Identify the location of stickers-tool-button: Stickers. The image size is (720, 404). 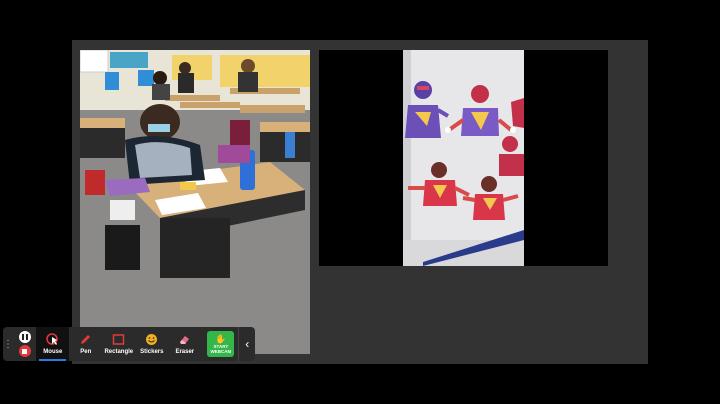
(151, 344).